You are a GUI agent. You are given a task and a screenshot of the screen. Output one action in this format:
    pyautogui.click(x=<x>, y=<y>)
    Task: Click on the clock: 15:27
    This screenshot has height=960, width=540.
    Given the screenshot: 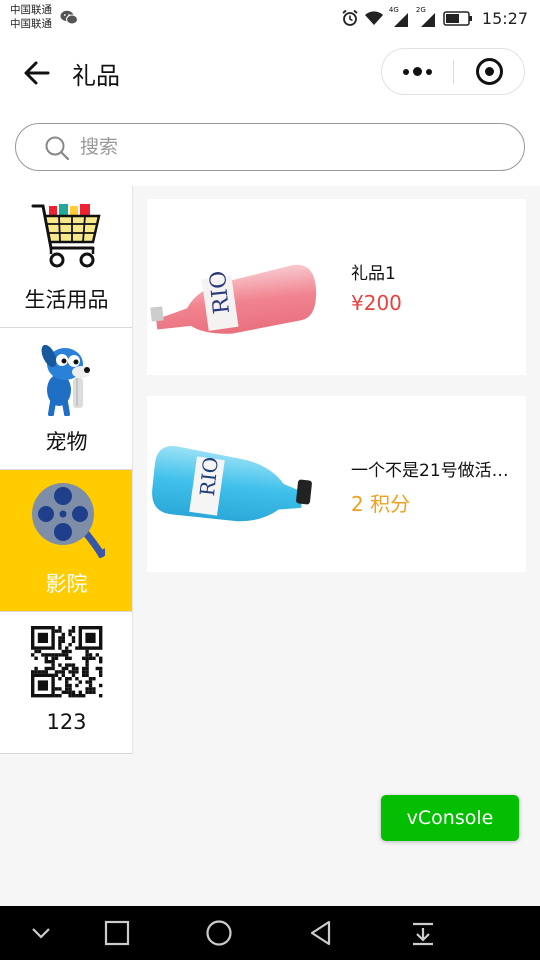 What is the action you would take?
    pyautogui.click(x=504, y=18)
    